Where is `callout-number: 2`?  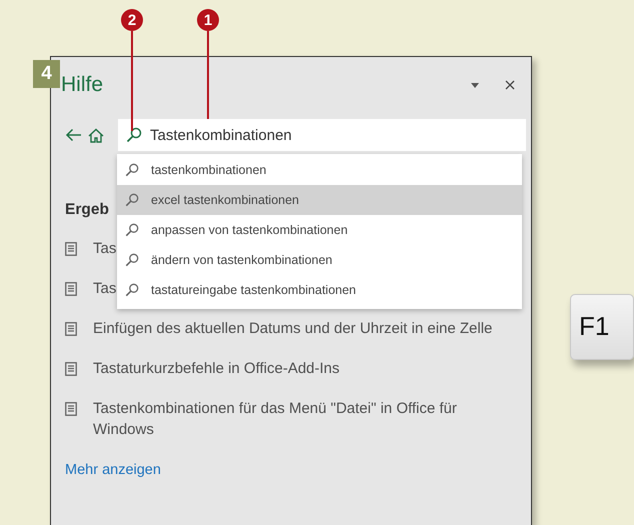
callout-number: 2 is located at coordinates (132, 20).